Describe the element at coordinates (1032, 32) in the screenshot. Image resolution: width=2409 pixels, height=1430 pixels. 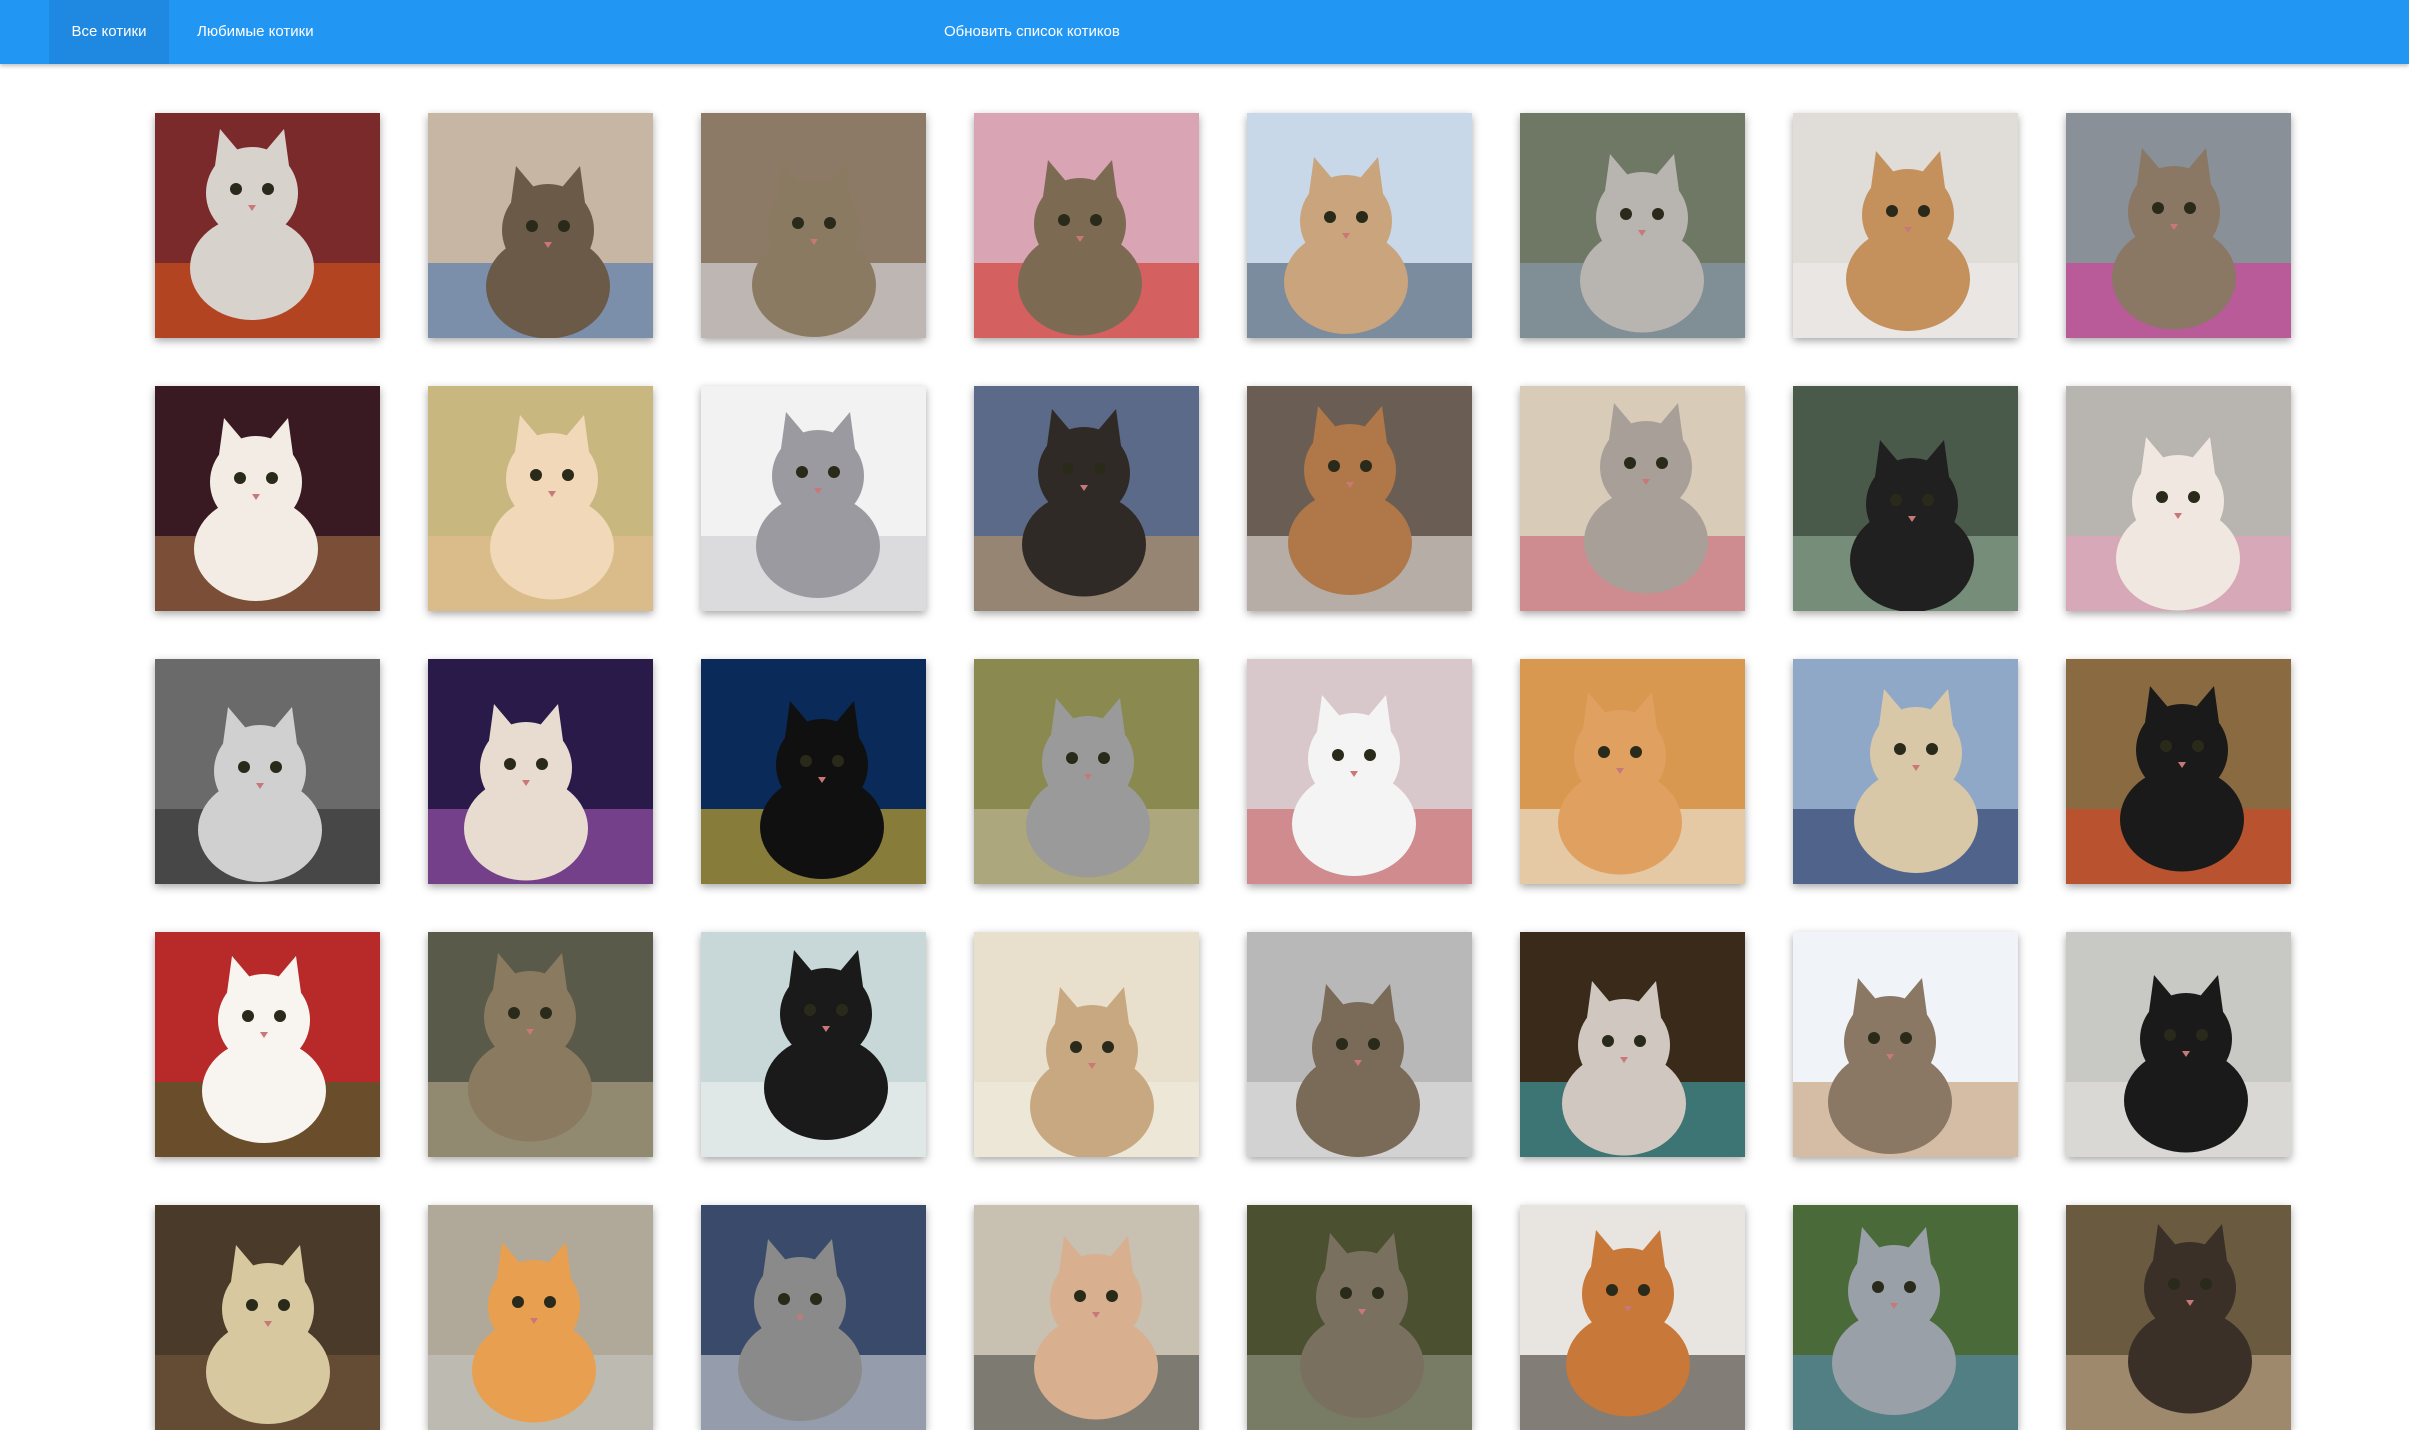
I see `refresh-cats-button: Обновить список котиков` at that location.